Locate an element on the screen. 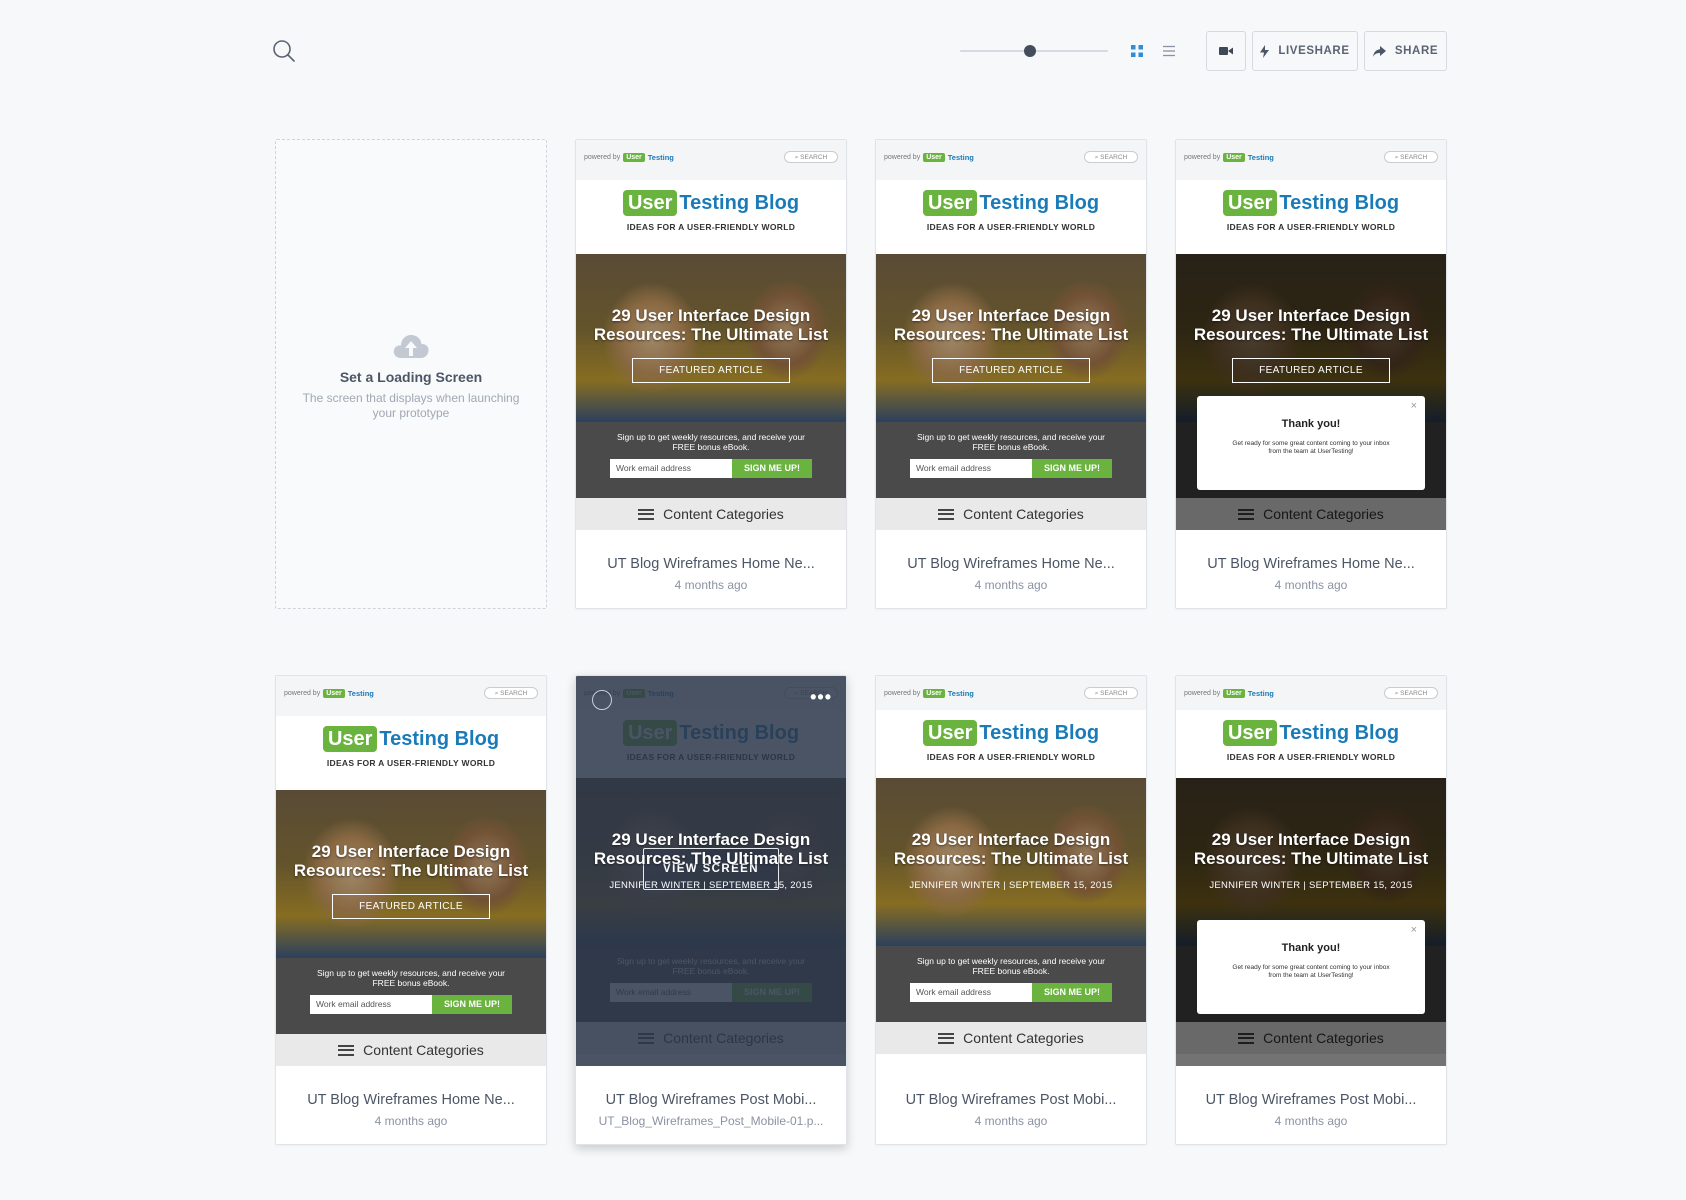 Image resolution: width=1686 pixels, height=1200 pixels. record-video-button is located at coordinates (1226, 51).